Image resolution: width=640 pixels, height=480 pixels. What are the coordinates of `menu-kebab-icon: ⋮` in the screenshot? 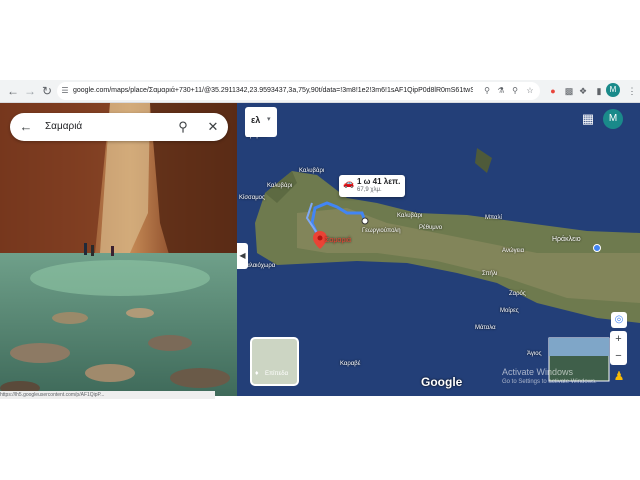 It's located at (632, 91).